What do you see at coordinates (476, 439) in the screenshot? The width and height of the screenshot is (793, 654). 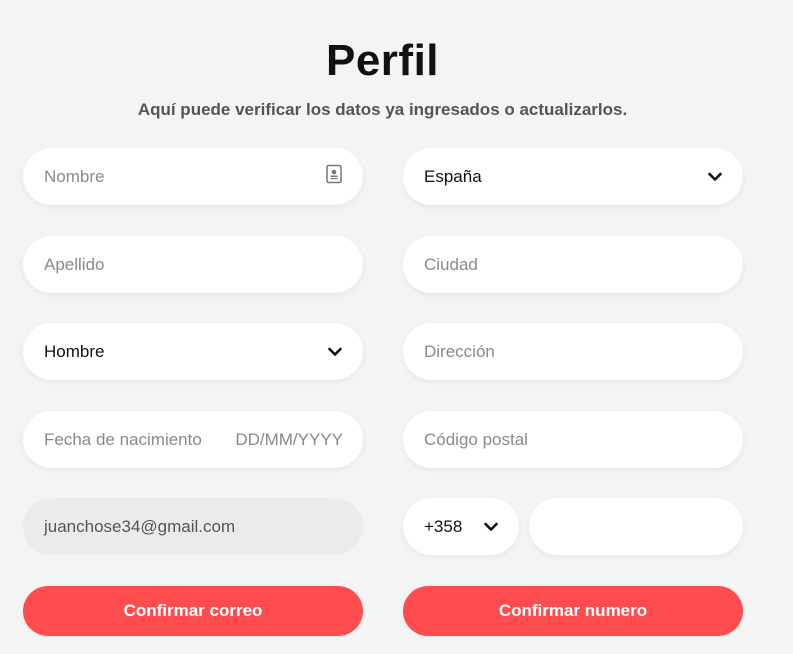 I see `codigo-postal-placeholder: Código postal` at bounding box center [476, 439].